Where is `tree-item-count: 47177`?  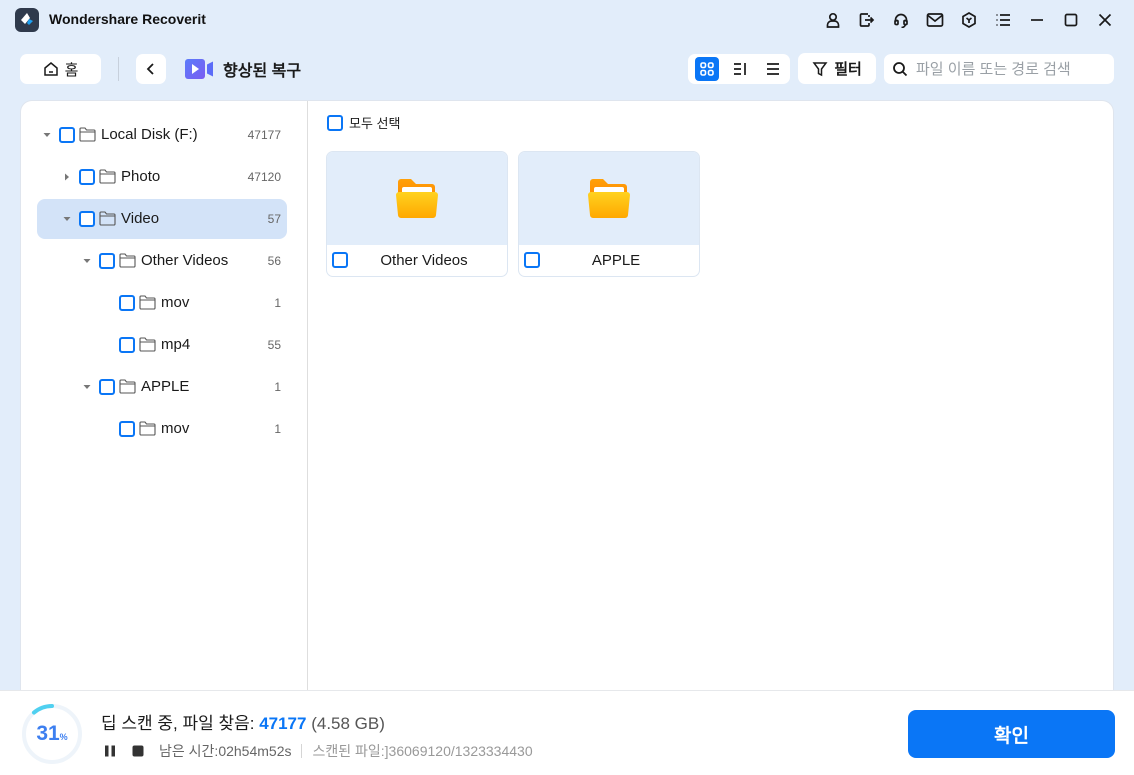 tree-item-count: 47177 is located at coordinates (264, 135).